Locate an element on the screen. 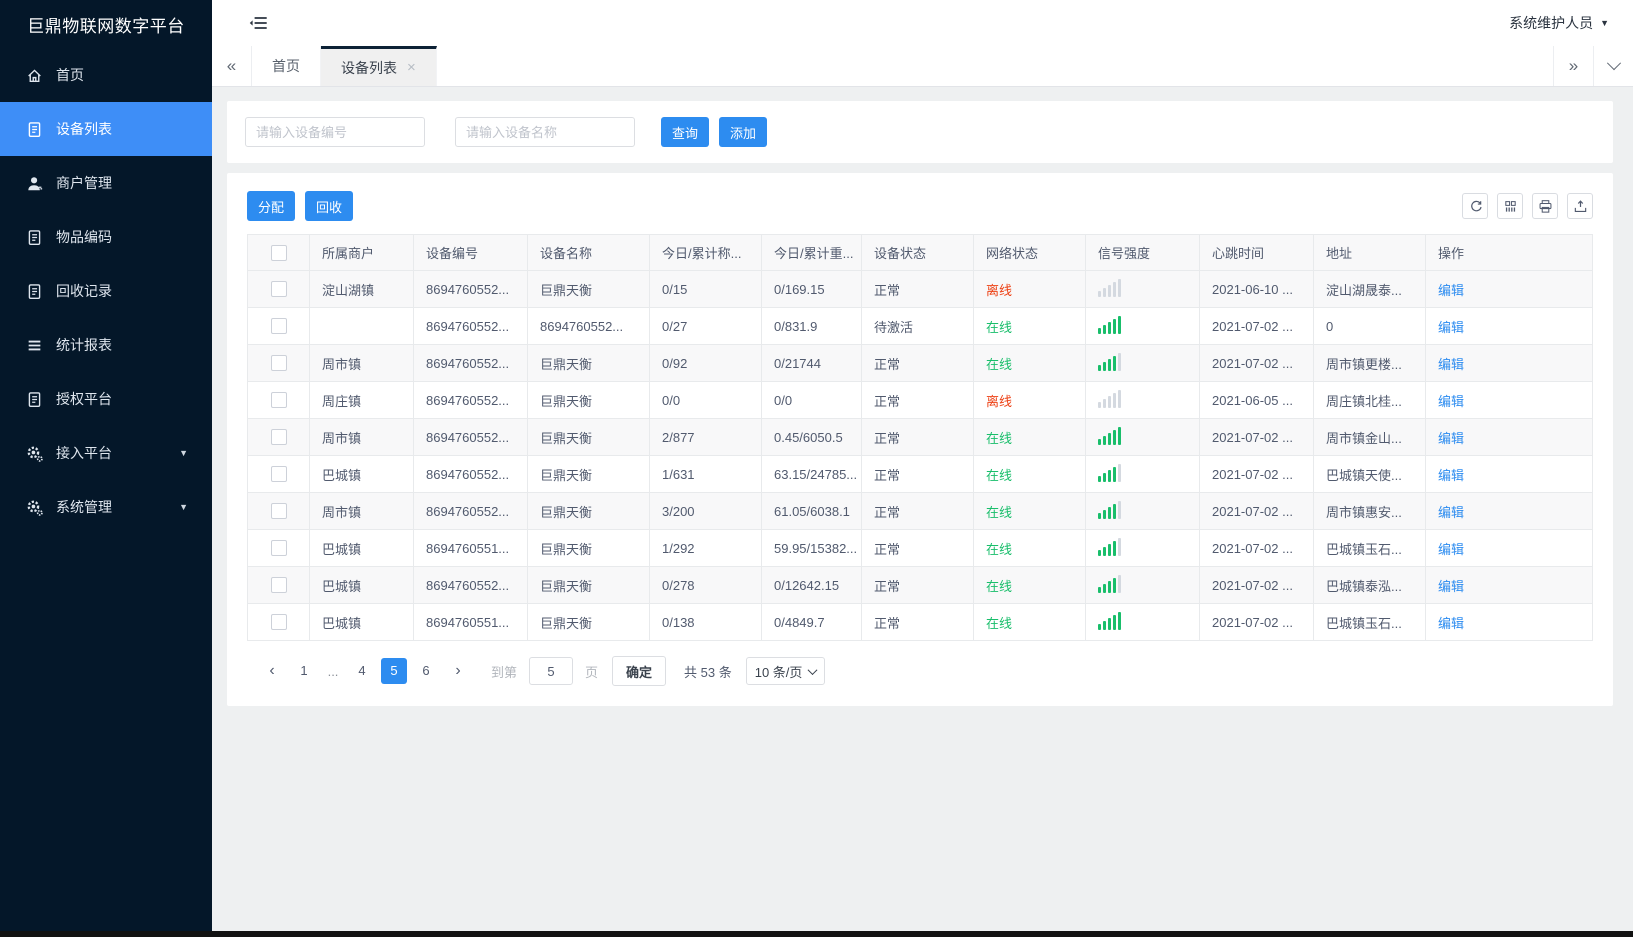  add-button: 添加 is located at coordinates (743, 132).